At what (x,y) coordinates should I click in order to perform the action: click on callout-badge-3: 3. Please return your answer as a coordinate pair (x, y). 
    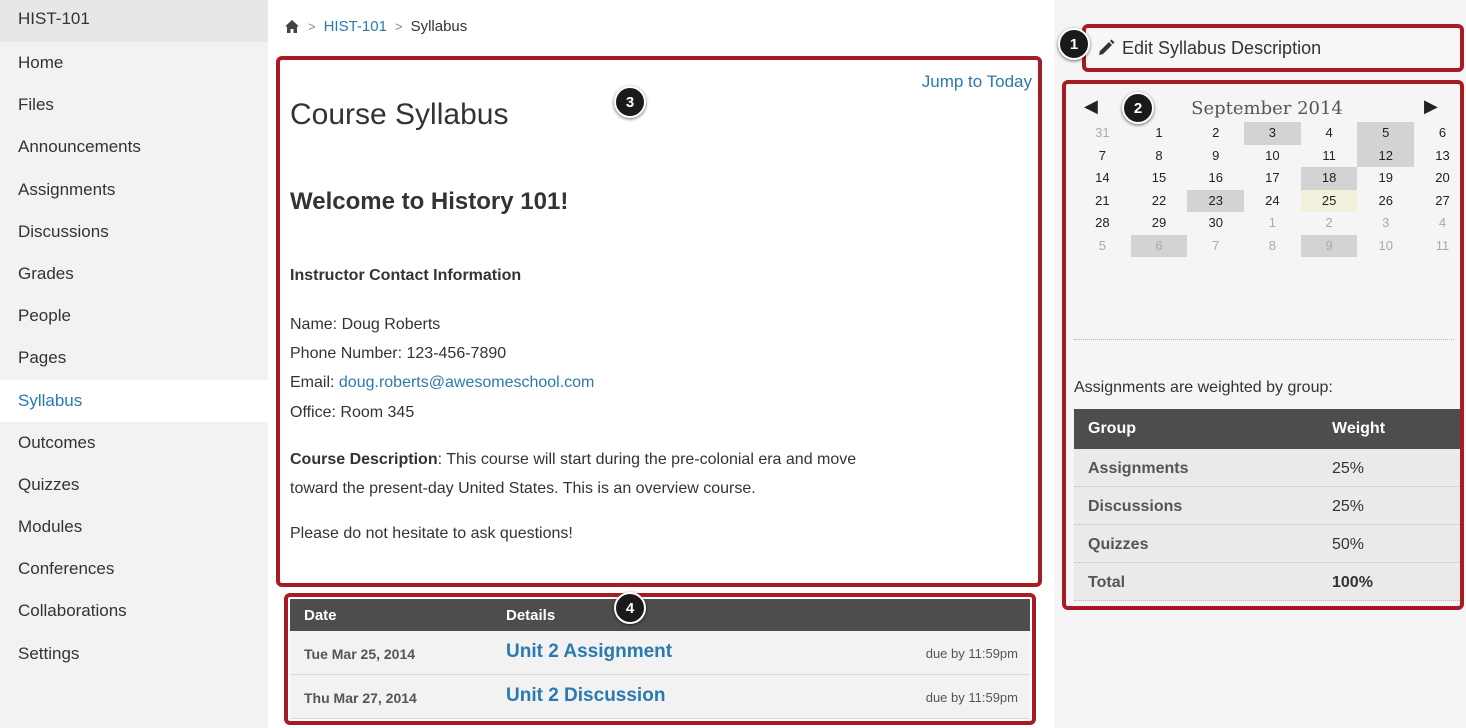
    Looking at the image, I should click on (630, 102).